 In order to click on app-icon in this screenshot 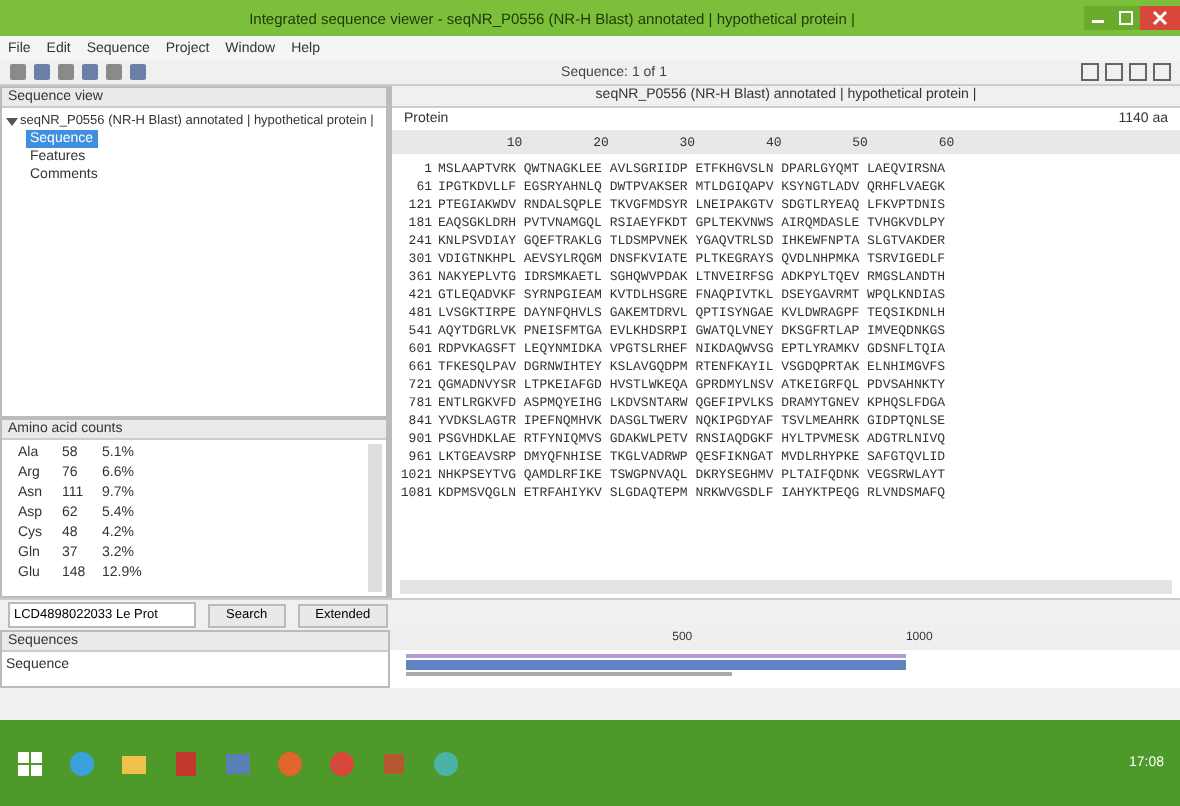, I will do `click(186, 763)`.